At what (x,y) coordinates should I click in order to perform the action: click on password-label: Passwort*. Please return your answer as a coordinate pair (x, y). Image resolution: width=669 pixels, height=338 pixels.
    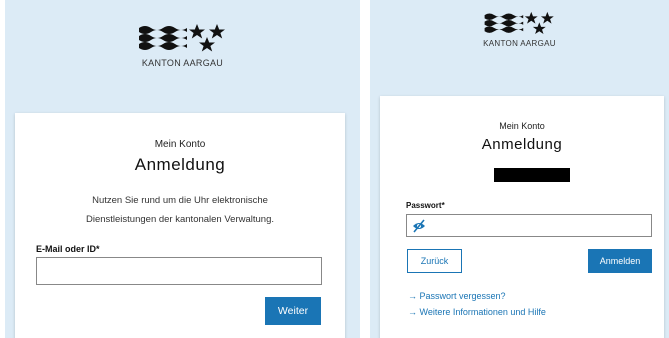
    Looking at the image, I should click on (425, 205).